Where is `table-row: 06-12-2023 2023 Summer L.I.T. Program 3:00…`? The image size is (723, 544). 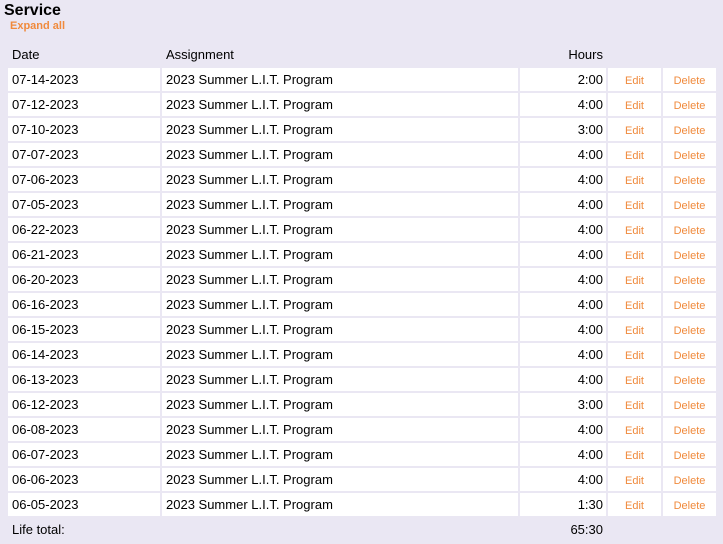 table-row: 06-12-2023 2023 Summer L.I.T. Program 3:00… is located at coordinates (361, 404).